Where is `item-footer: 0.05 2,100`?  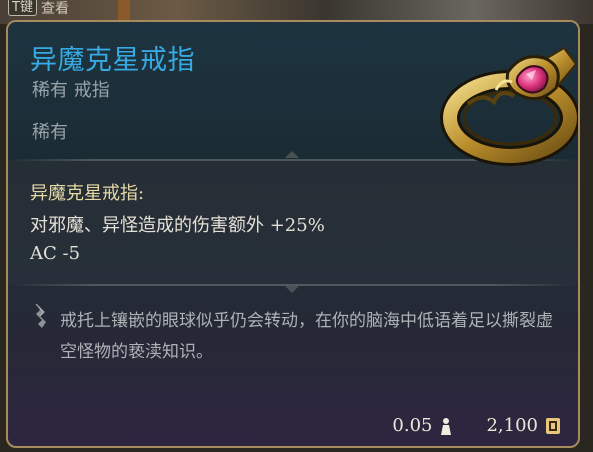
item-footer: 0.05 2,100 is located at coordinates (477, 425).